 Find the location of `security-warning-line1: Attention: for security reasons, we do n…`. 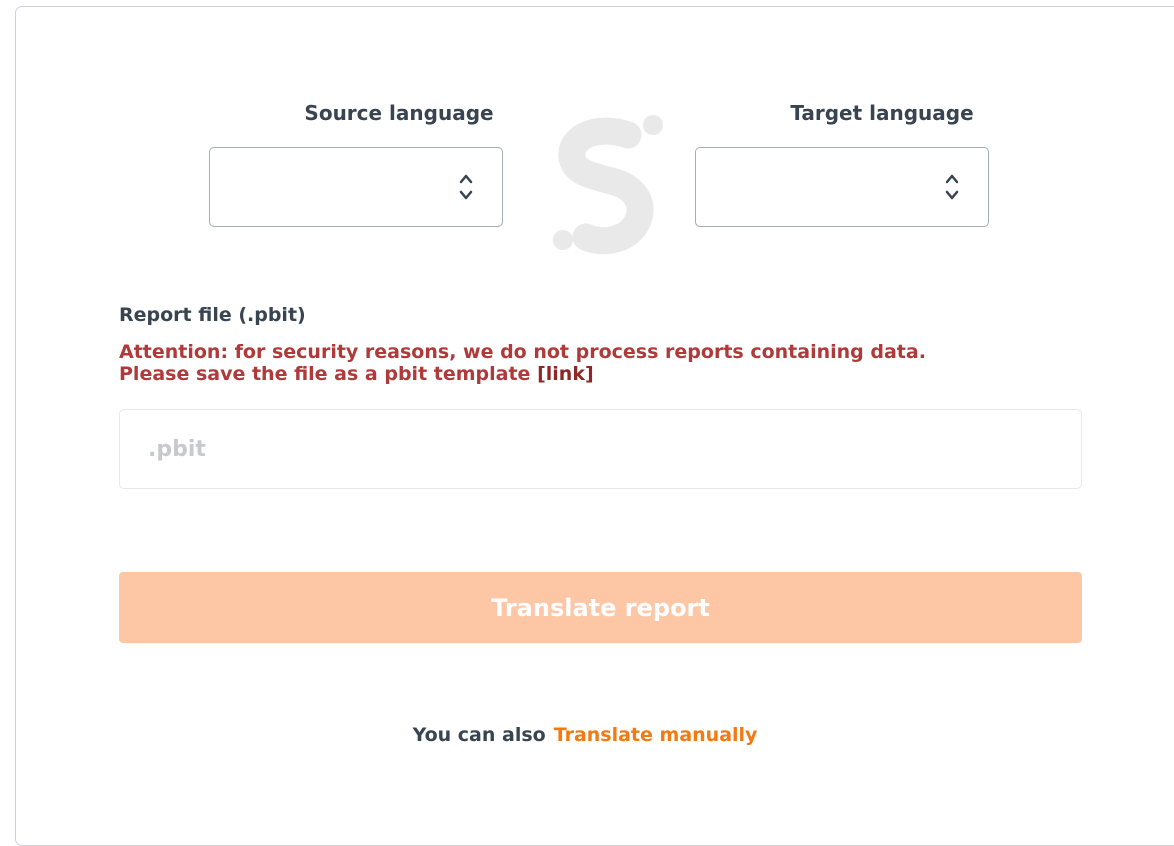

security-warning-line1: Attention: for security reasons, we do n… is located at coordinates (522, 352).